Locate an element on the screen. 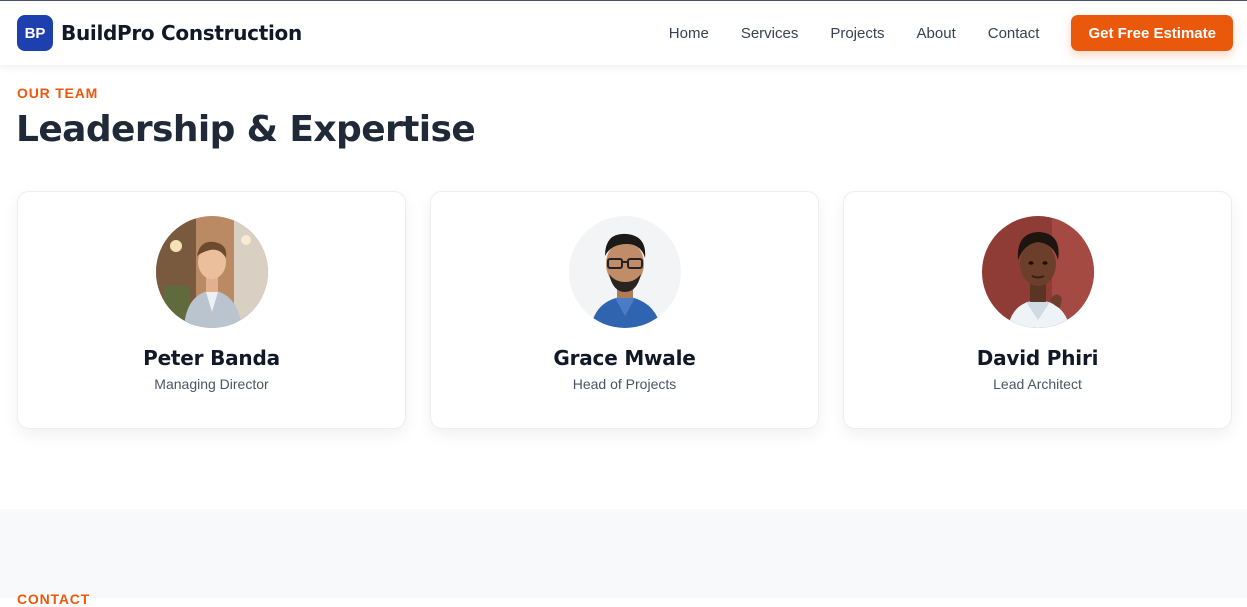 This screenshot has width=1247, height=607. team-card: David Phiri Lead Architect is located at coordinates (1037, 310).